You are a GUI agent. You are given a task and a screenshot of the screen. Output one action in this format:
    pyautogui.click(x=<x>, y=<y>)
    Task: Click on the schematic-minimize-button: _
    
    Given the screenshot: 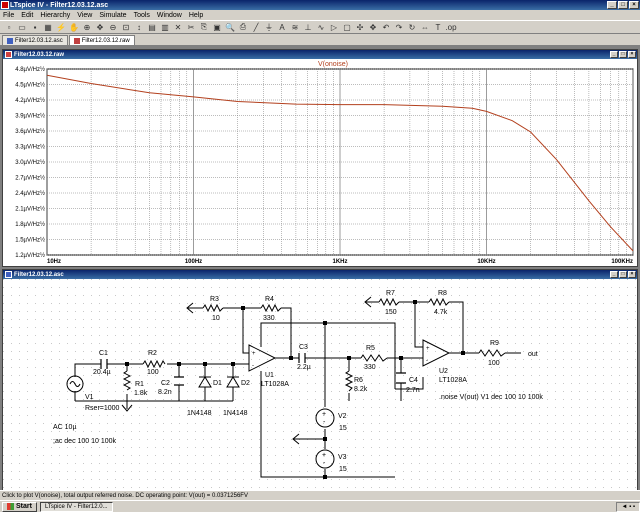 What is the action you would take?
    pyautogui.click(x=614, y=274)
    